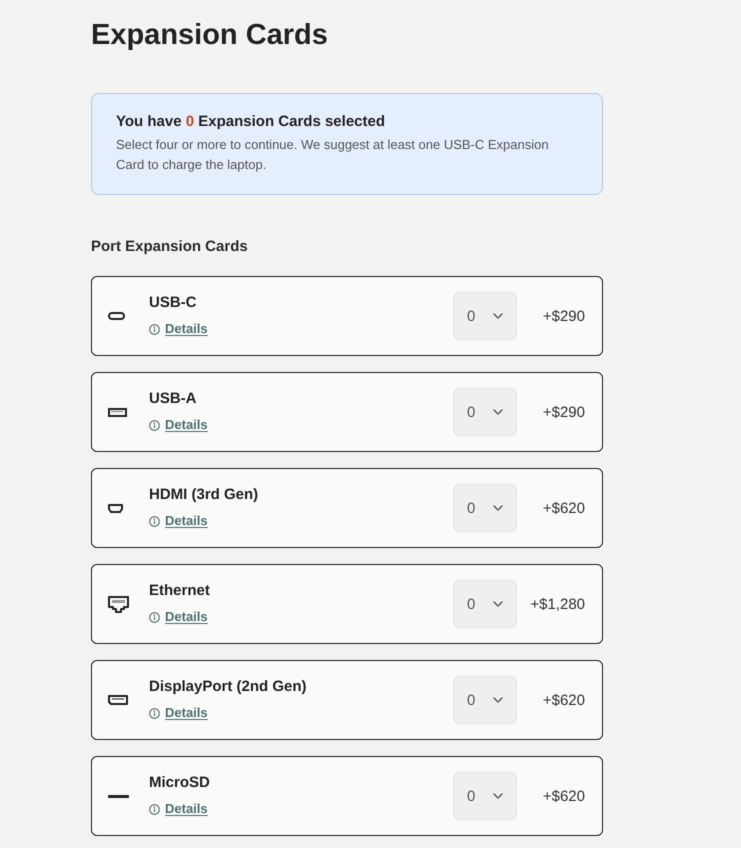 The image size is (741, 848). What do you see at coordinates (118, 796) in the screenshot?
I see `microsd-slot-icon` at bounding box center [118, 796].